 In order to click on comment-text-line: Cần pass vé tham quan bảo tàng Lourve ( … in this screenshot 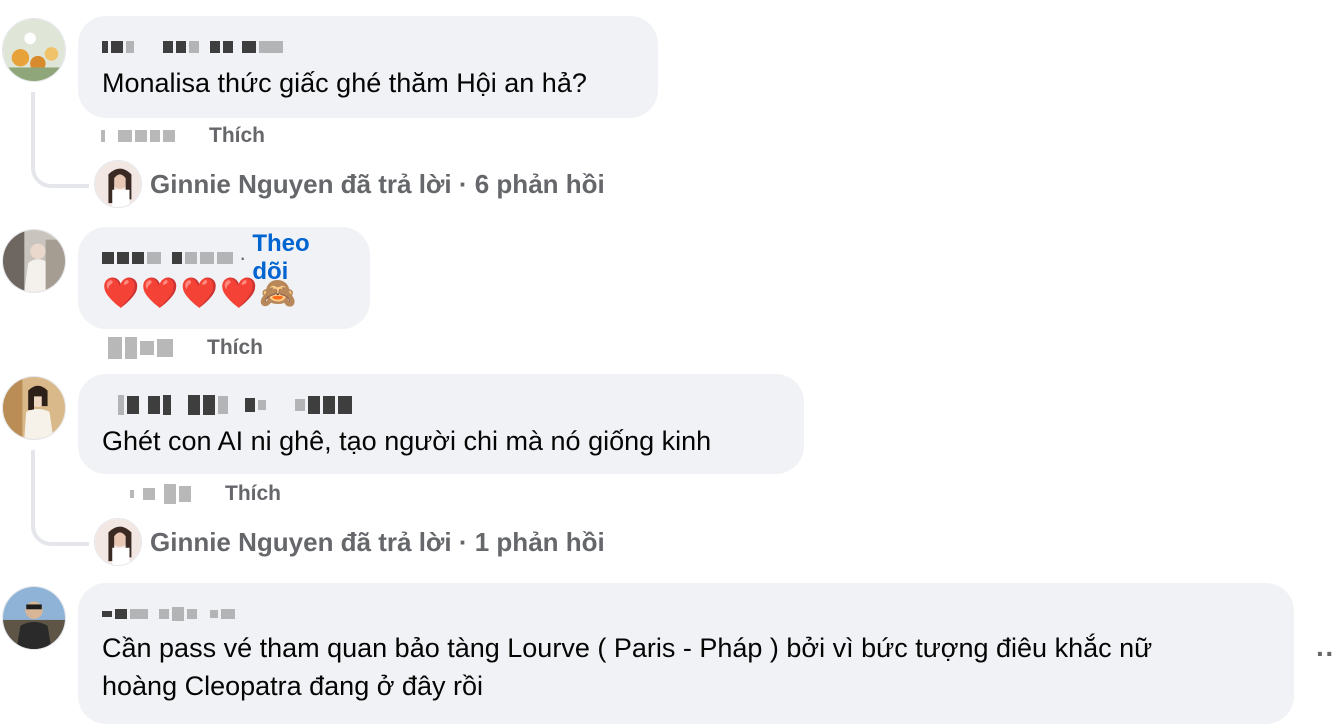, I will do `click(627, 648)`.